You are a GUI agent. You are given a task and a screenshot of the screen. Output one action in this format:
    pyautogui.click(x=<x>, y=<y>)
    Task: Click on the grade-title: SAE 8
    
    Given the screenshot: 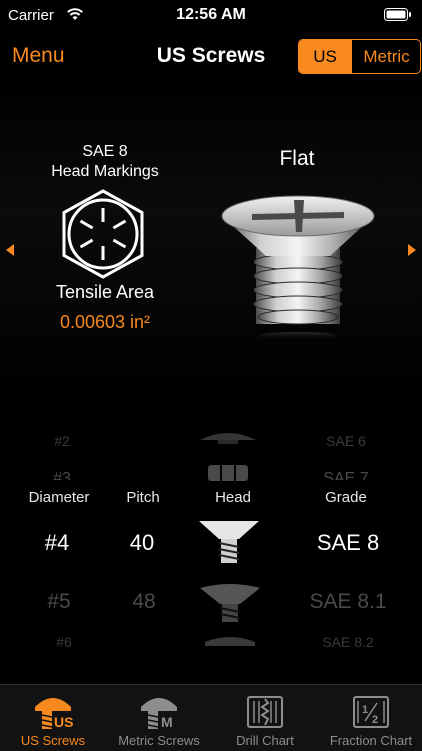 What is the action you would take?
    pyautogui.click(x=105, y=151)
    